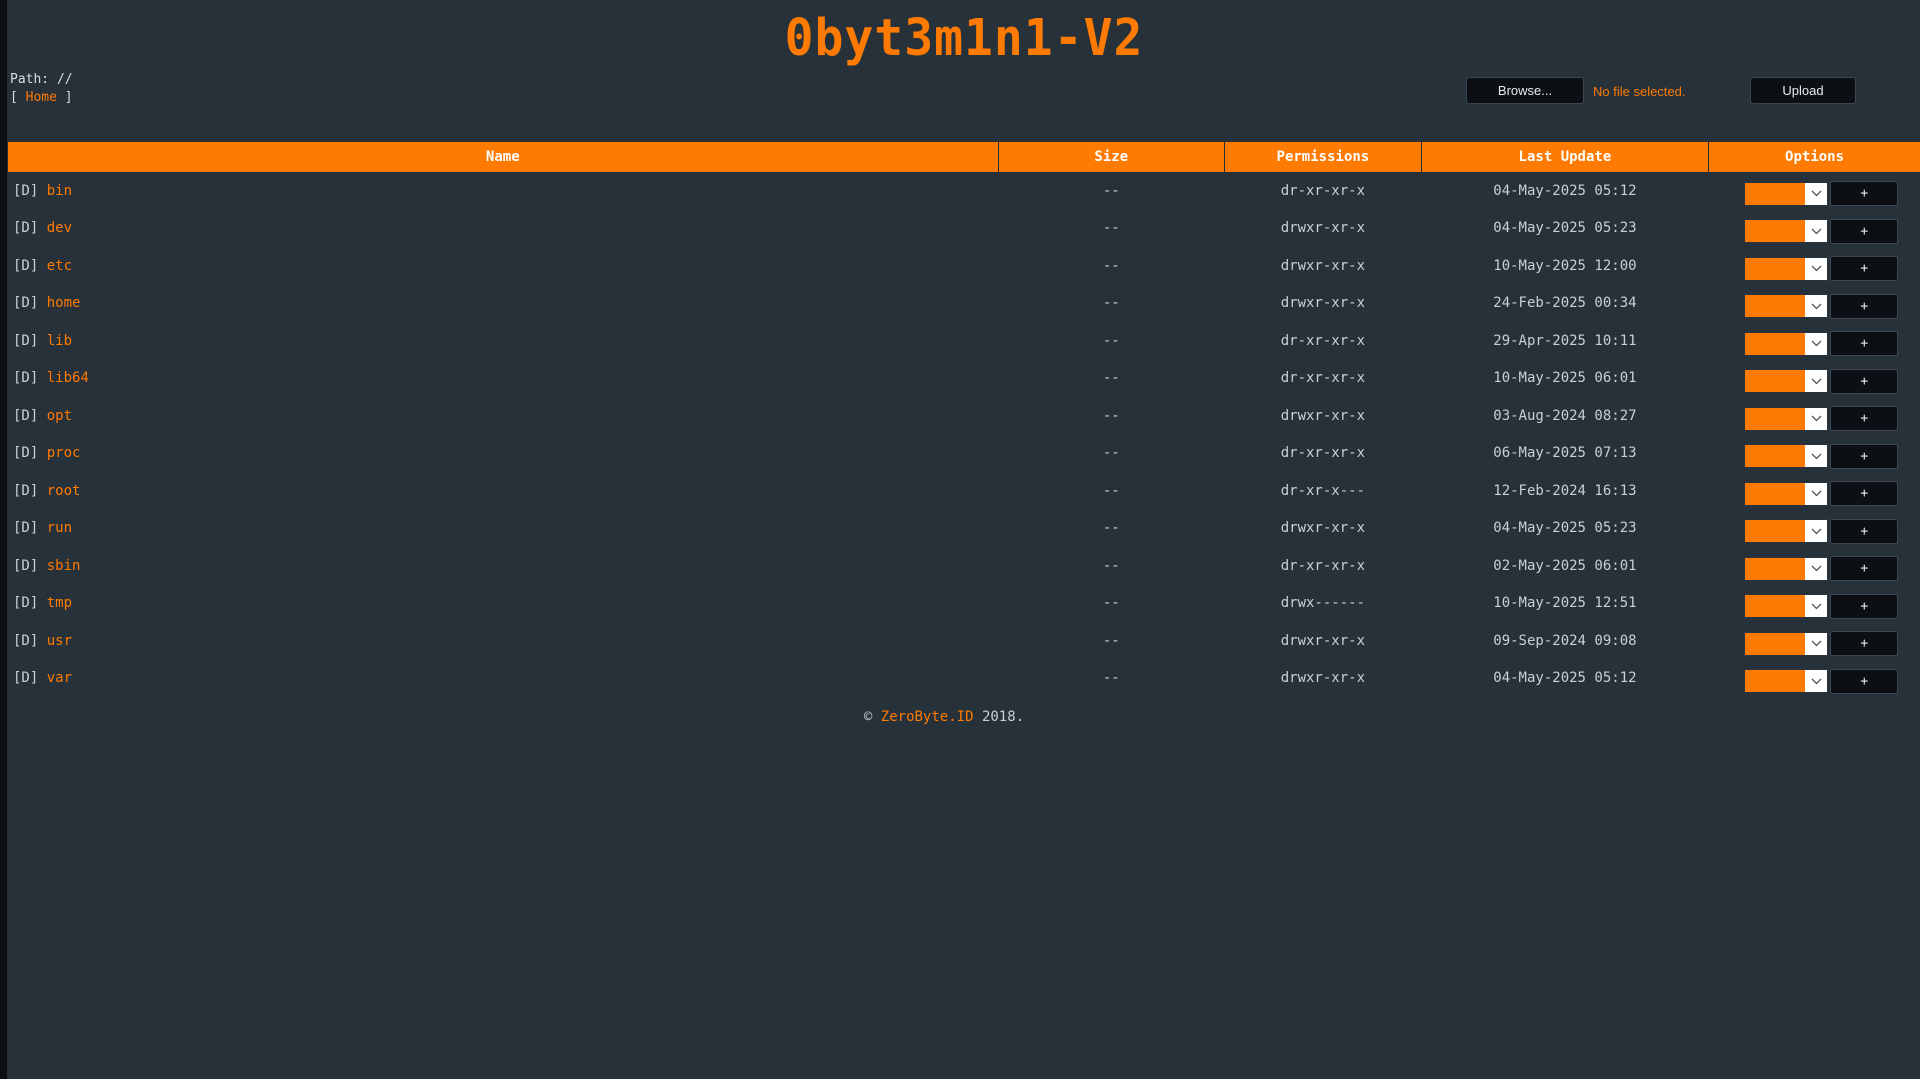  Describe the element at coordinates (503, 679) in the screenshot. I see `name-cell: [D] var` at that location.